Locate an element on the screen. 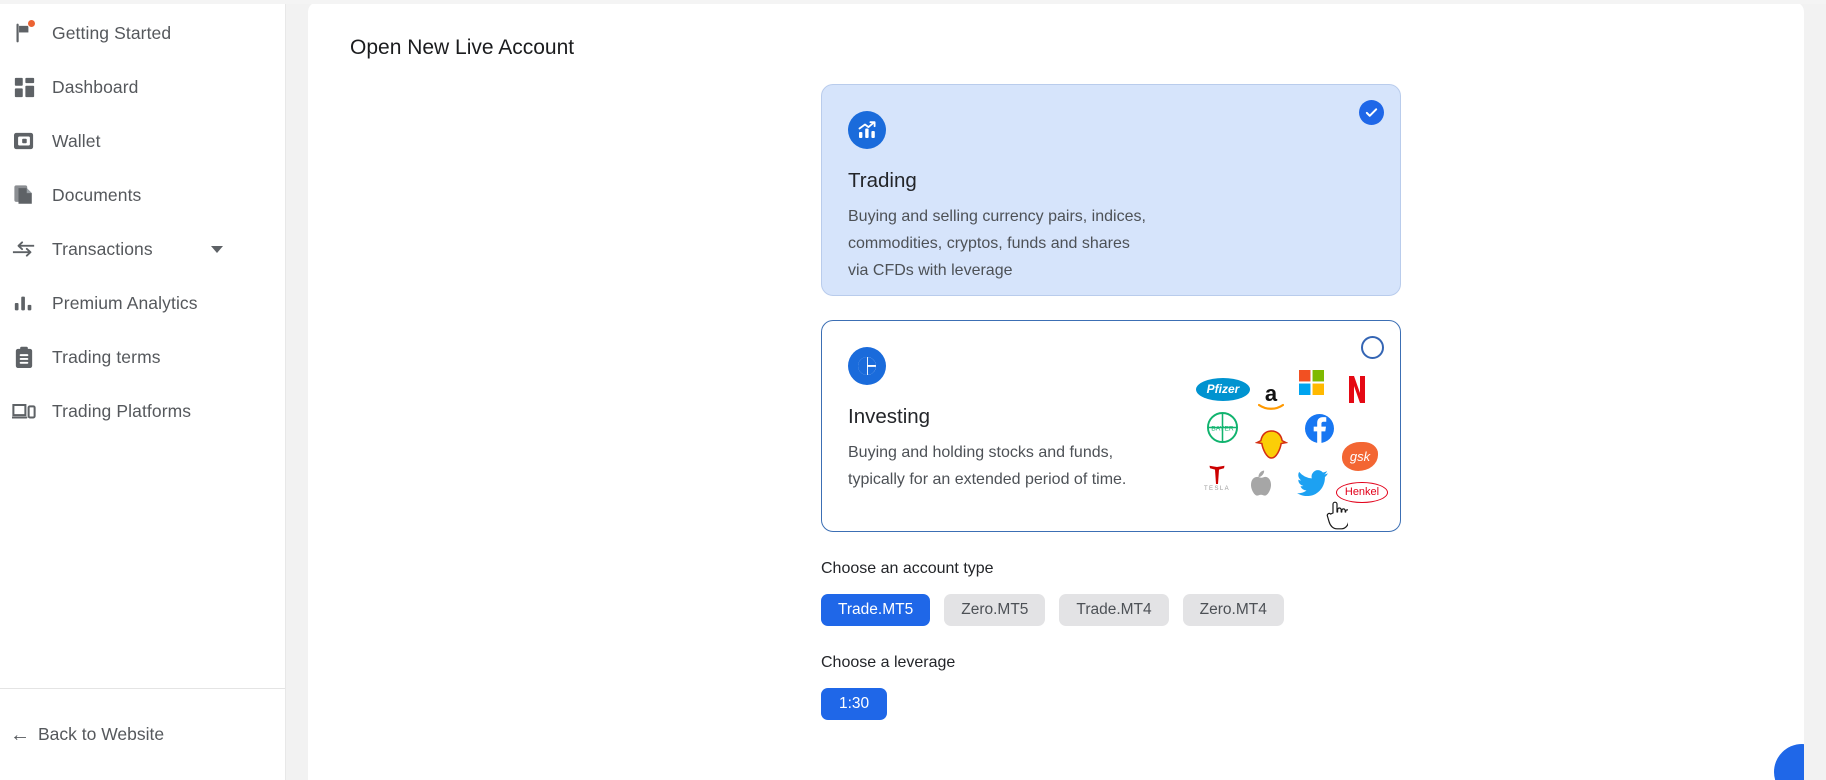 This screenshot has height=780, width=1826. sidebar-item-label: Dashboard is located at coordinates (95, 86).